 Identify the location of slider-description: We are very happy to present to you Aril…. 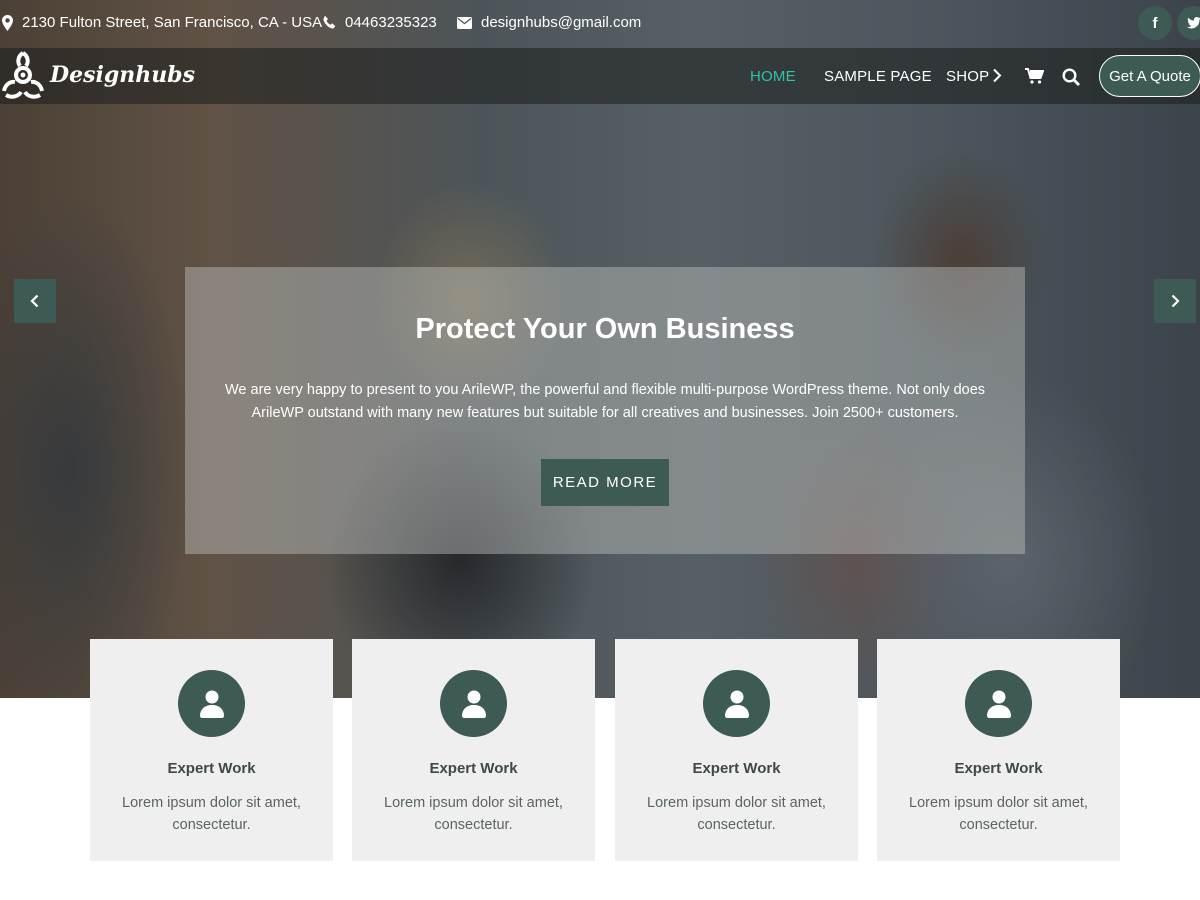
(605, 401).